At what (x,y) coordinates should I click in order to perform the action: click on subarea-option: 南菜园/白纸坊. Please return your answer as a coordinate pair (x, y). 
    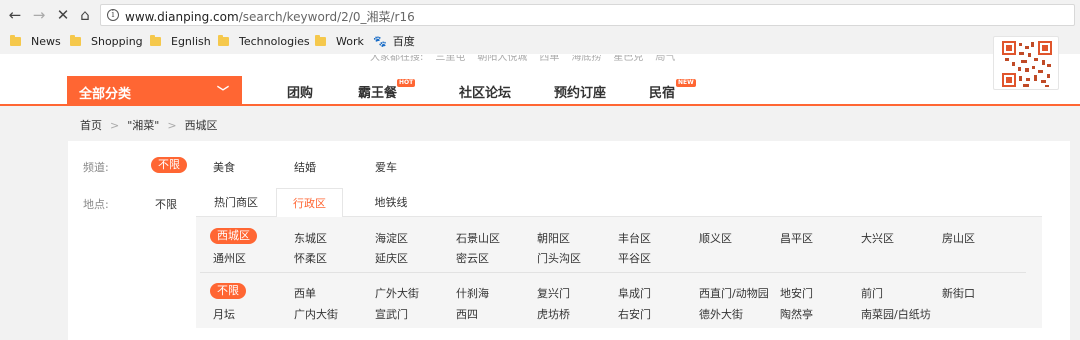
    Looking at the image, I should click on (896, 314).